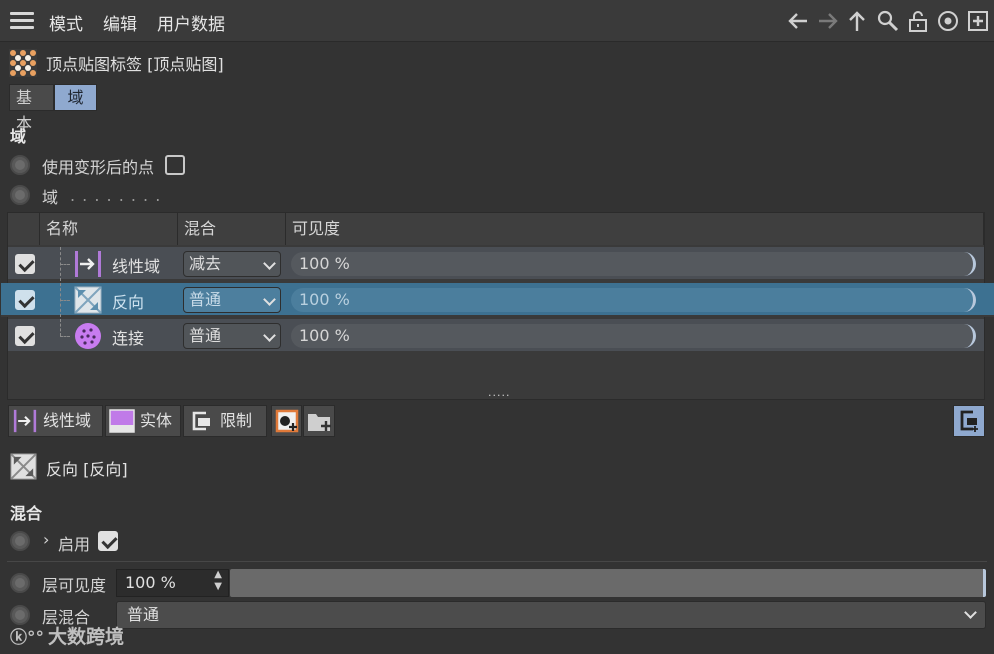 The height and width of the screenshot is (654, 994). Describe the element at coordinates (50, 197) in the screenshot. I see `field-label: 域` at that location.